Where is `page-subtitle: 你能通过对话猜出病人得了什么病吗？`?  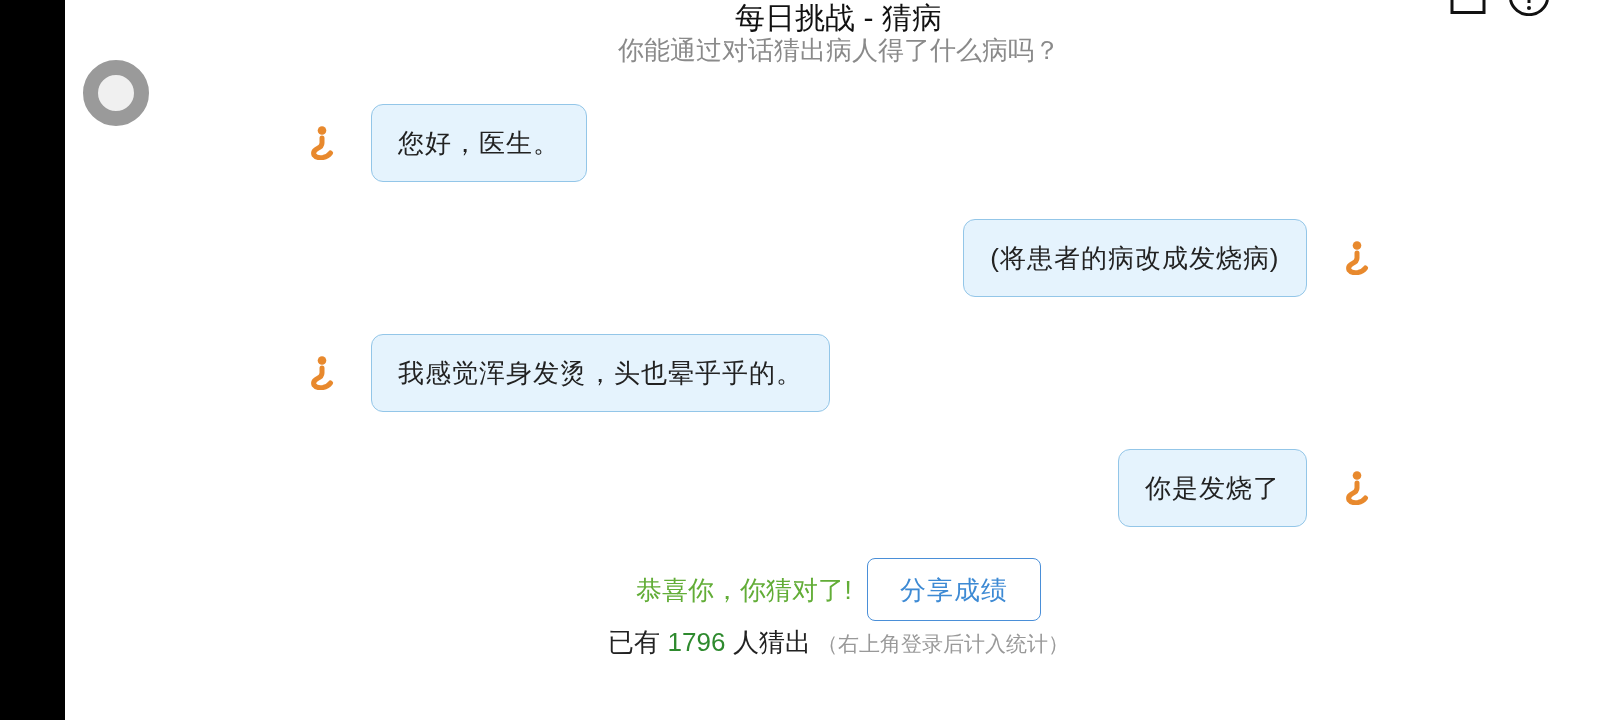 page-subtitle: 你能通过对话猜出病人得了什么病吗？ is located at coordinates (838, 50).